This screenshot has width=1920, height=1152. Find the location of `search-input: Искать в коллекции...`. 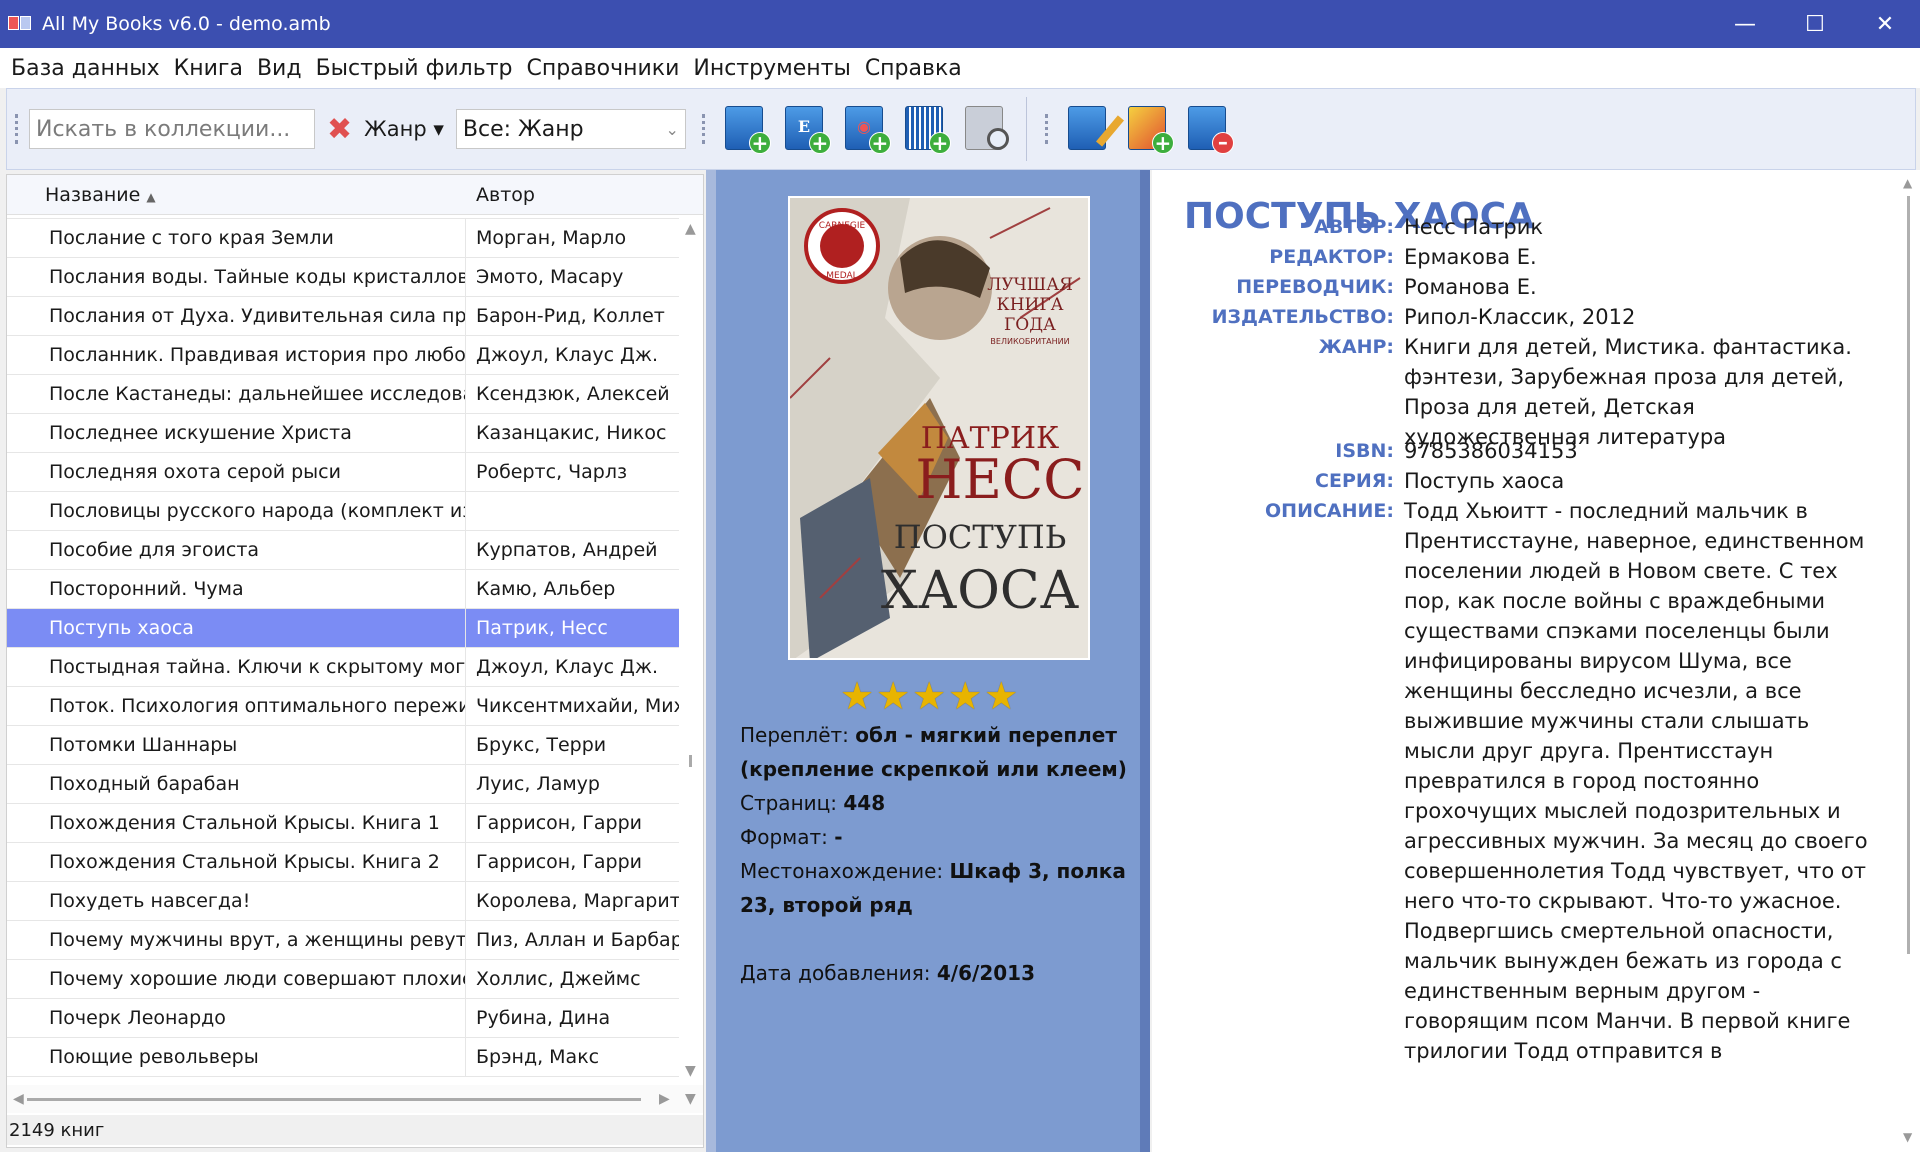

search-input: Искать в коллекции... is located at coordinates (172, 129).